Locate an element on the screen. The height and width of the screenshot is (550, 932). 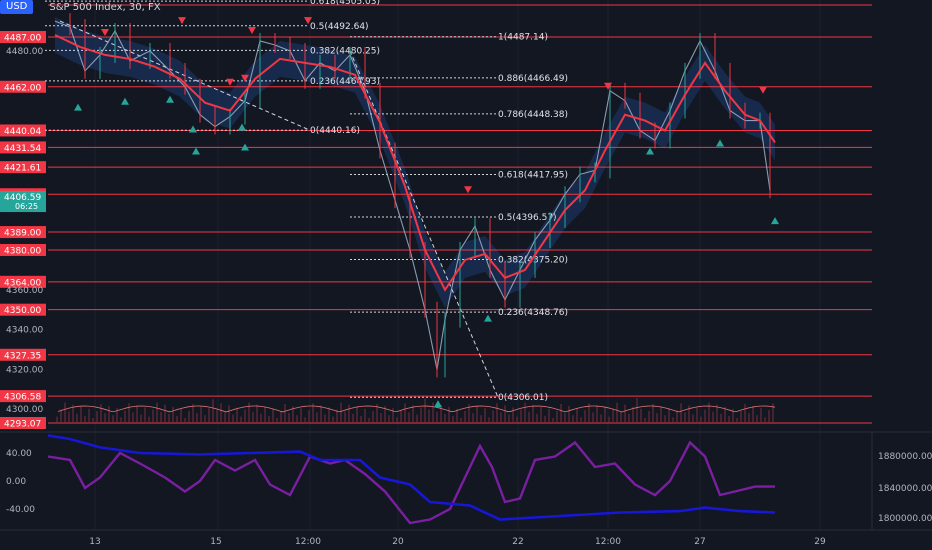
fib-label: 0.5(4396.57) is located at coordinates (527, 218).